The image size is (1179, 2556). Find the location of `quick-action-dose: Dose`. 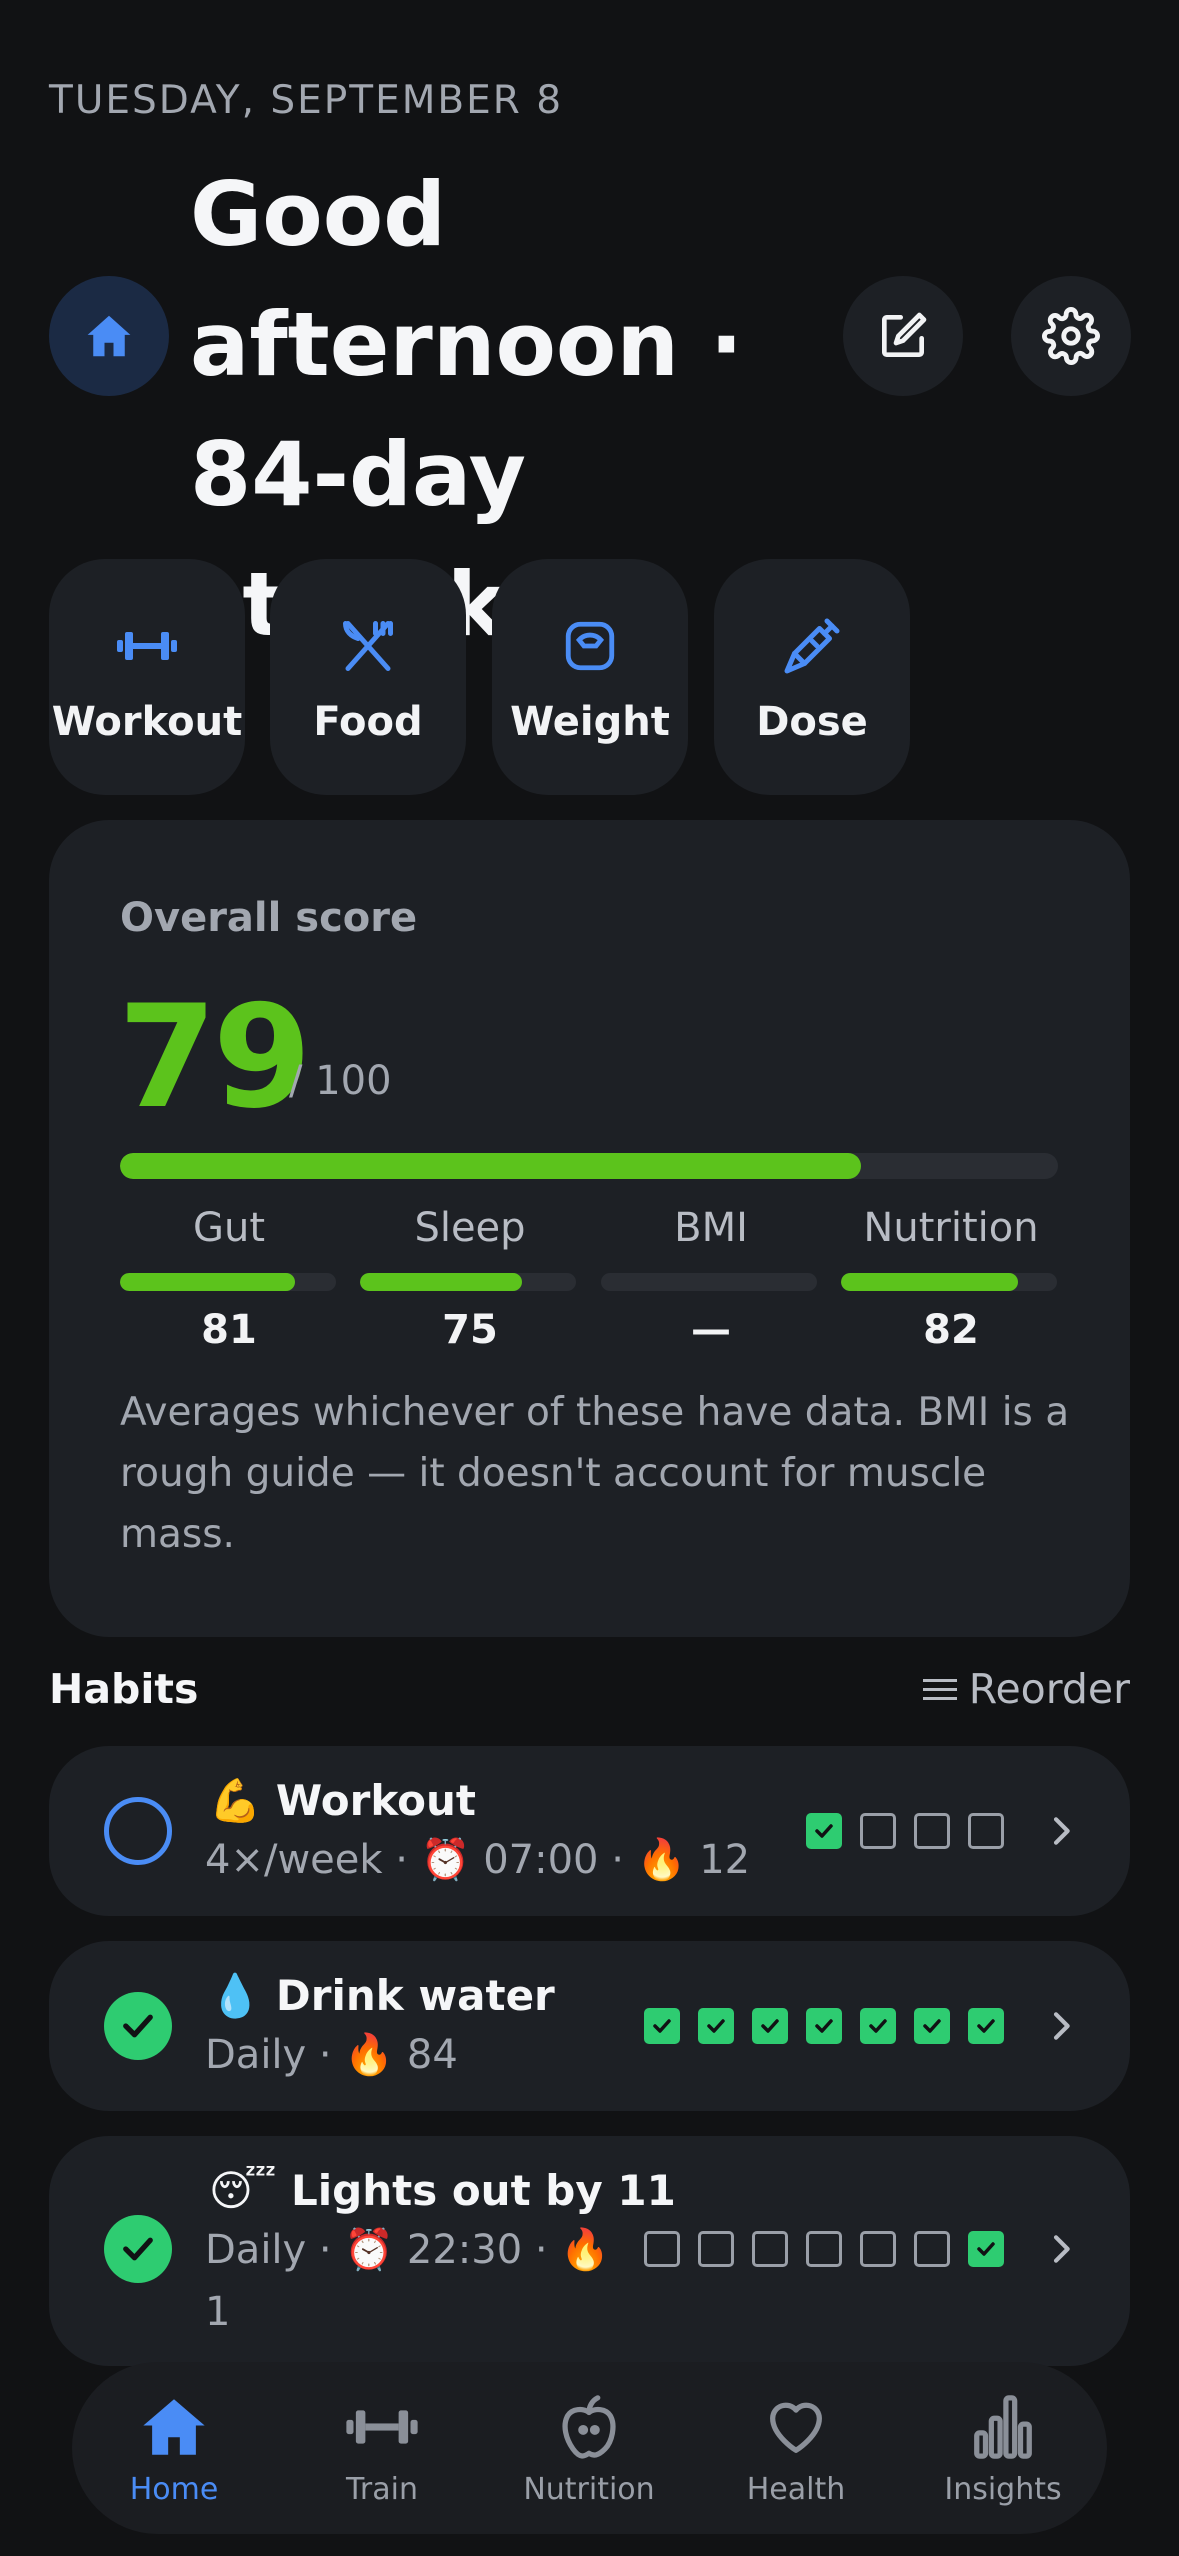

quick-action-dose: Dose is located at coordinates (812, 677).